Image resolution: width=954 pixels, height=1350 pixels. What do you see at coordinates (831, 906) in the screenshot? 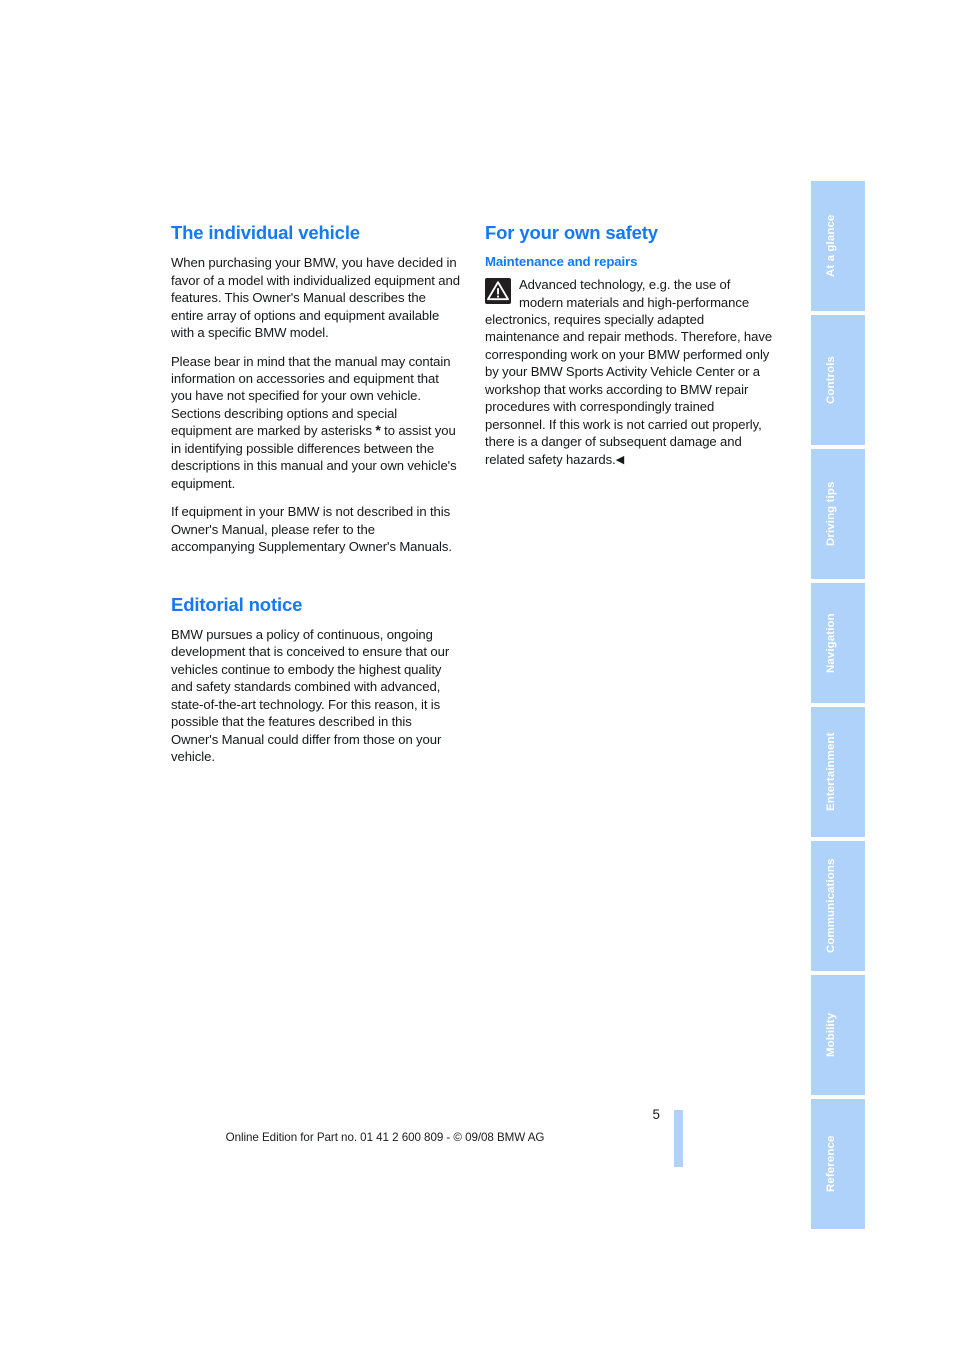
I see `sidebar-tab-label: Communications` at bounding box center [831, 906].